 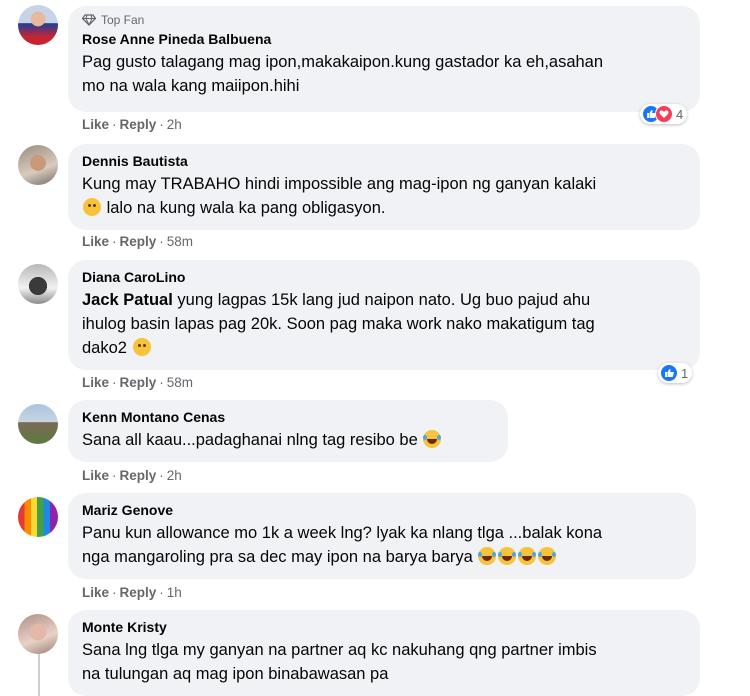 I want to click on comment-text-line: mo na wala kang maiipon.hihi, so click(x=191, y=86).